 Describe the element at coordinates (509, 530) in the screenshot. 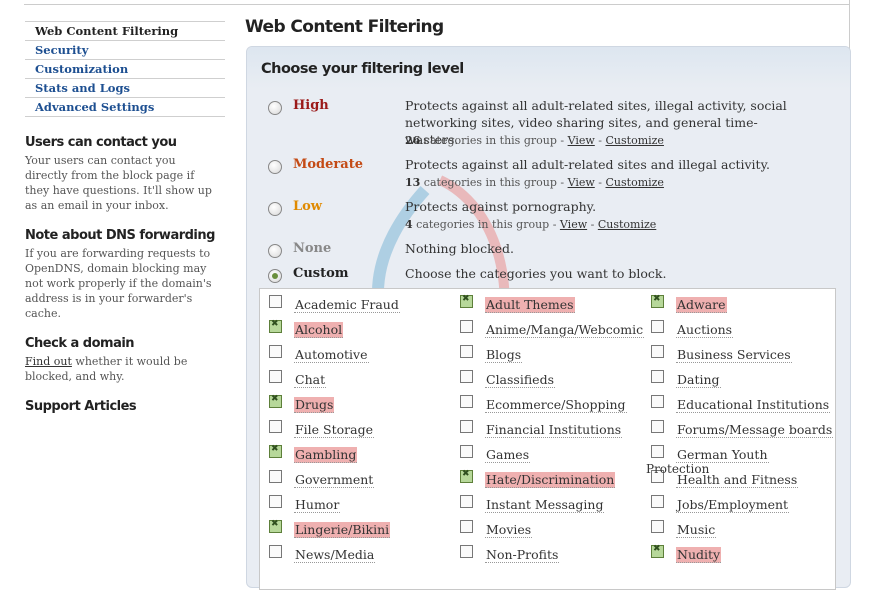

I see `category-label-movies: Movies` at that location.